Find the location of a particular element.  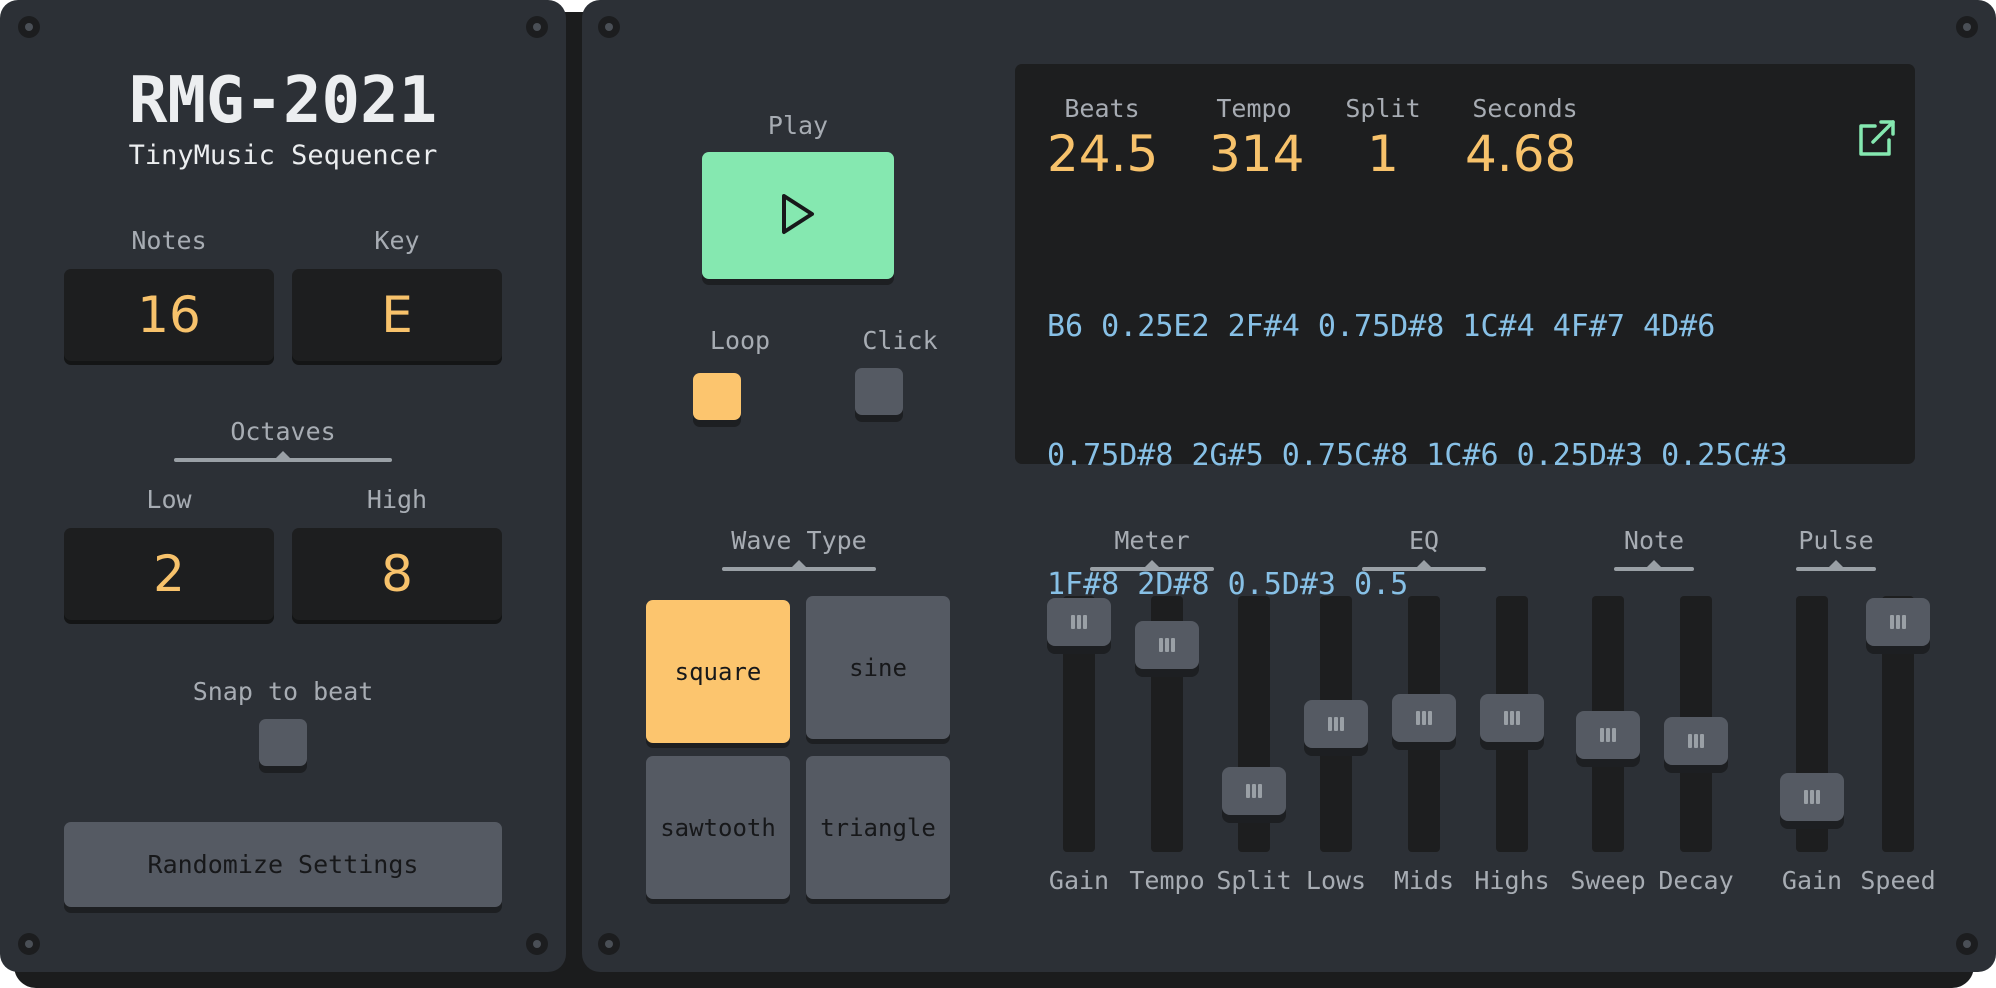

randomize-button-label: Randomize Settings is located at coordinates (283, 864).